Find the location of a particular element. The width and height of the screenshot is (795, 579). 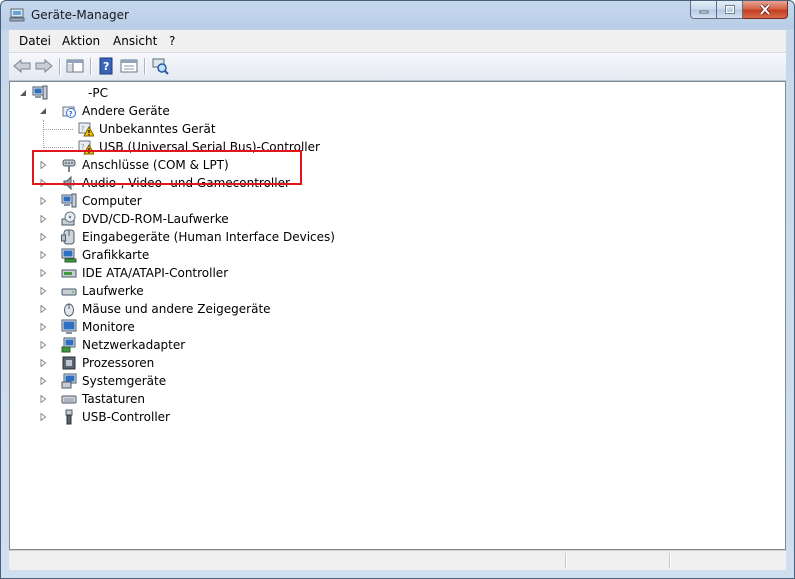

hard-drive-icon is located at coordinates (69, 292).